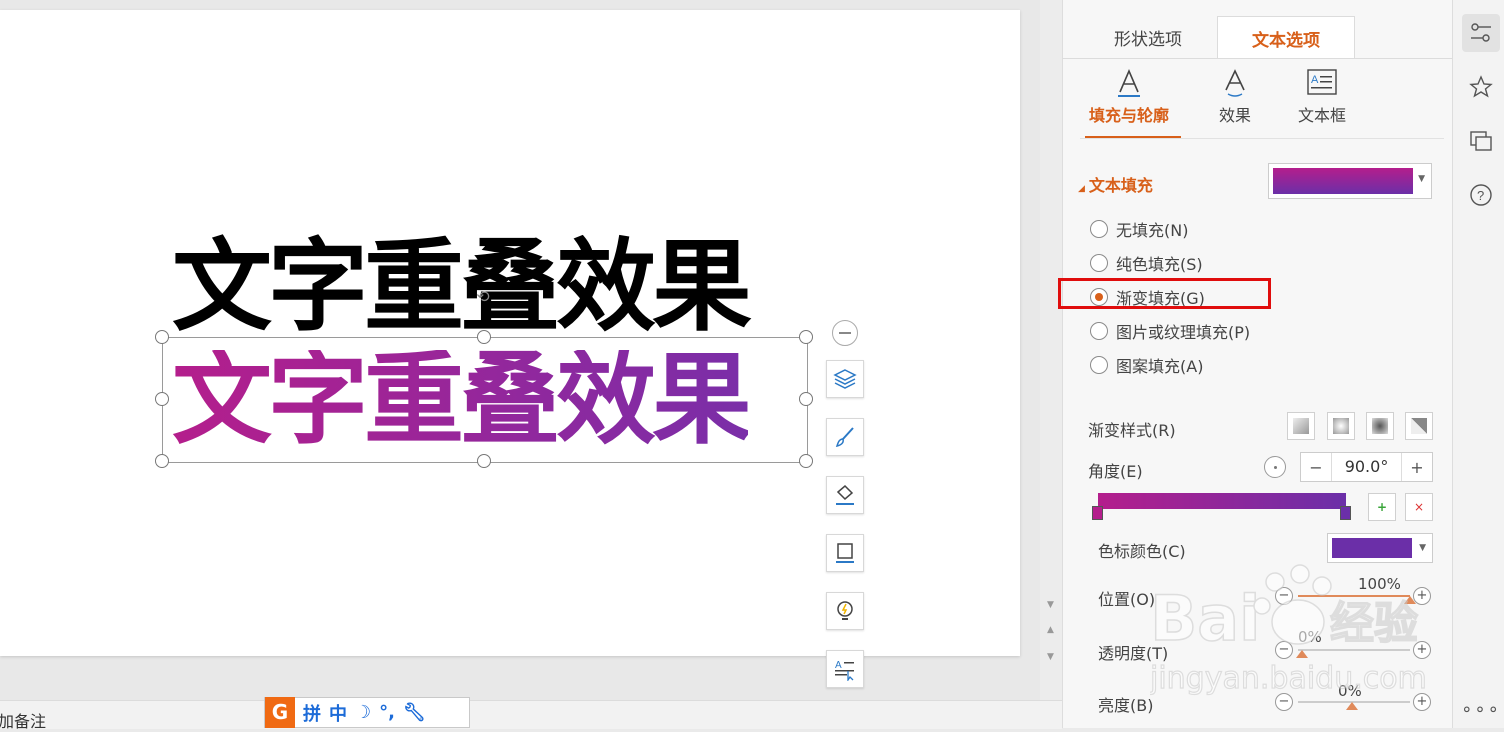  Describe the element at coordinates (1322, 82) in the screenshot. I see `textbox-icon: A` at that location.